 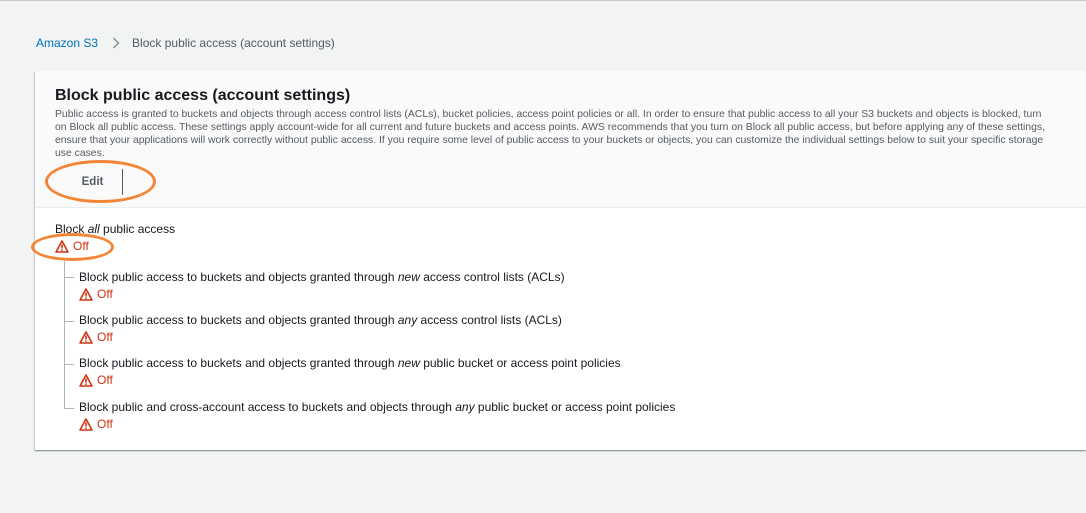 I want to click on block-all-label: Block all public access, so click(x=115, y=229).